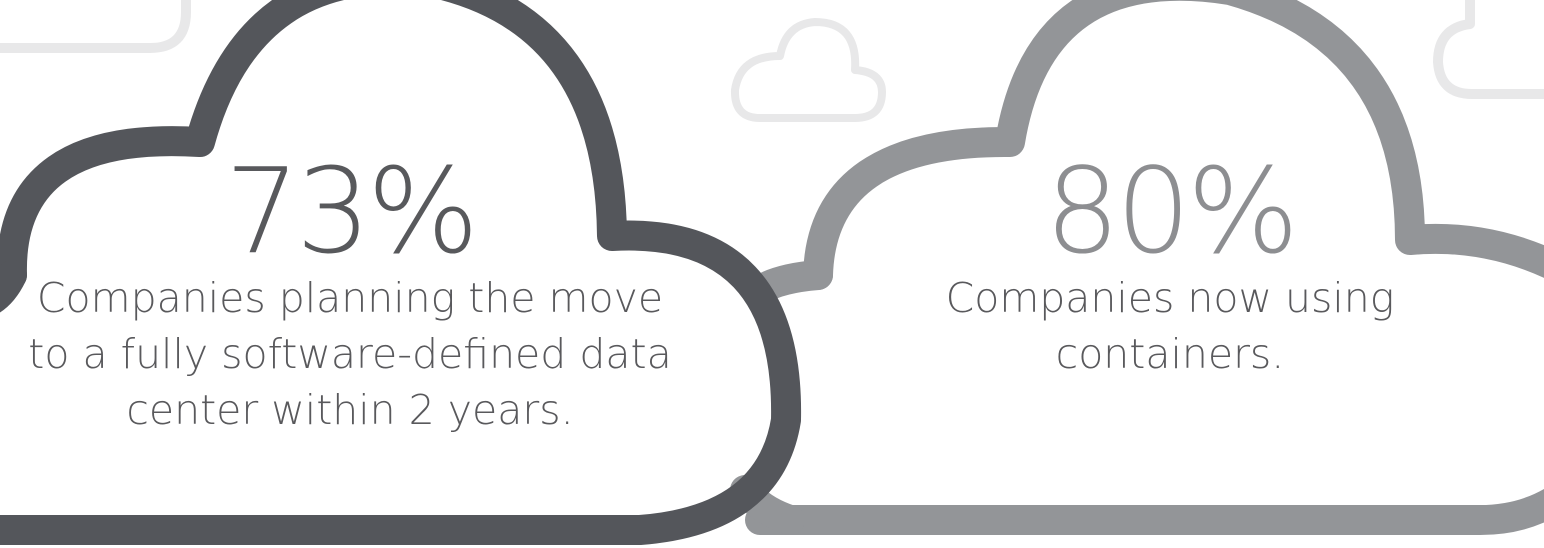 The width and height of the screenshot is (1544, 548). I want to click on outline-cloud-topleft-icon, so click(95, 26).